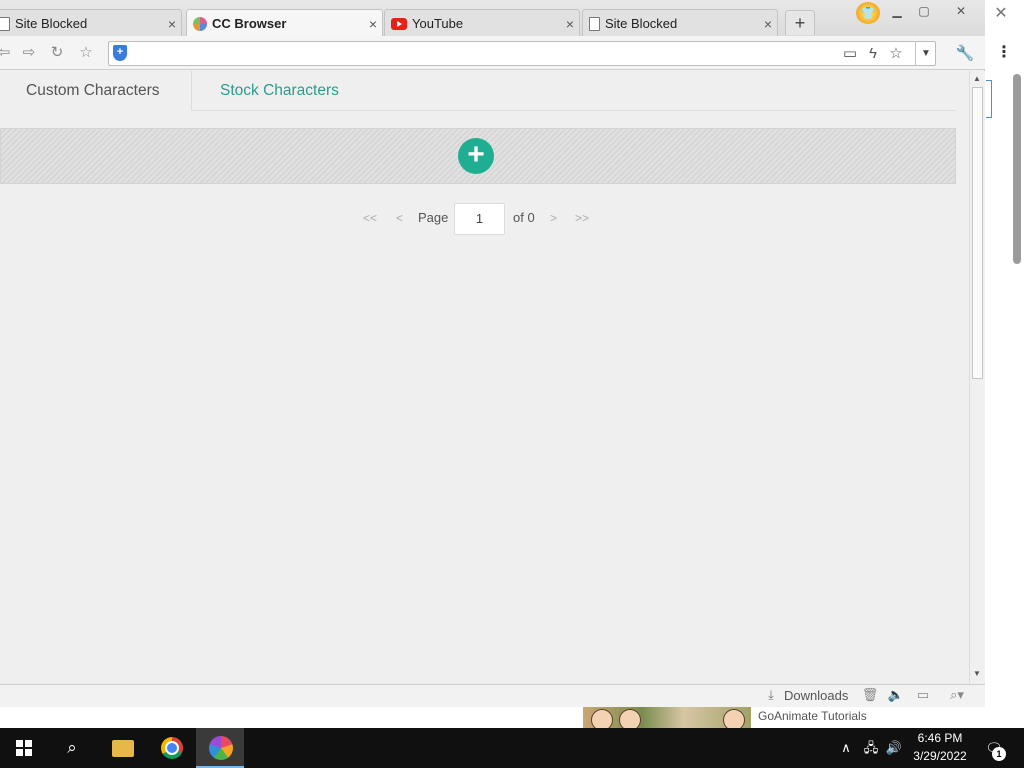 This screenshot has height=768, width=1024. I want to click on forward-arrow-icon: ⇨, so click(29, 53).